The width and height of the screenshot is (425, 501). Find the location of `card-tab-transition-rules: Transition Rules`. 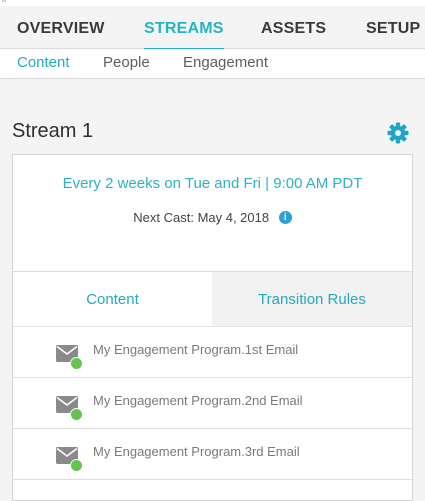

card-tab-transition-rules: Transition Rules is located at coordinates (312, 299).